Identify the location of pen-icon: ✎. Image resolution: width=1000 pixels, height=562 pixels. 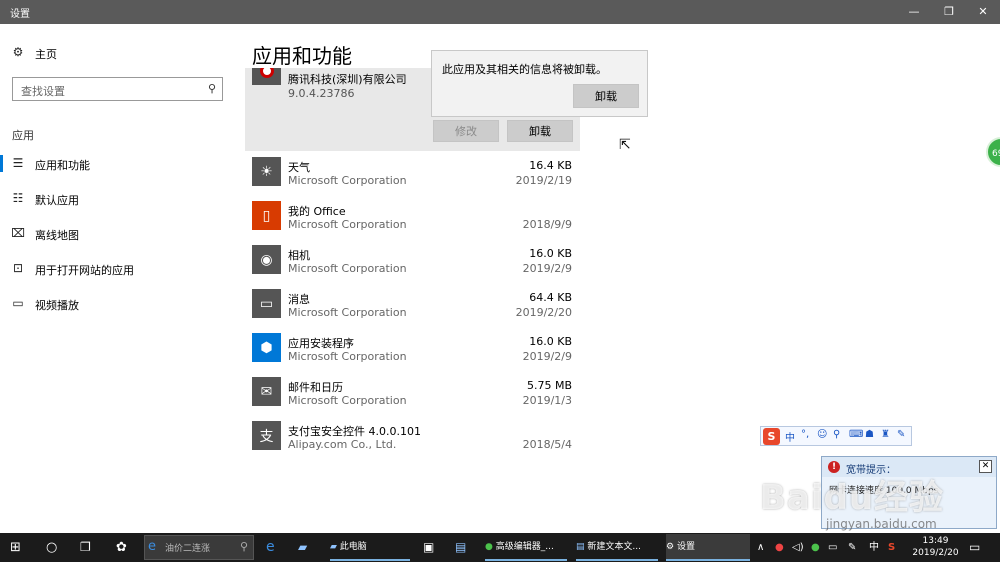
(852, 547).